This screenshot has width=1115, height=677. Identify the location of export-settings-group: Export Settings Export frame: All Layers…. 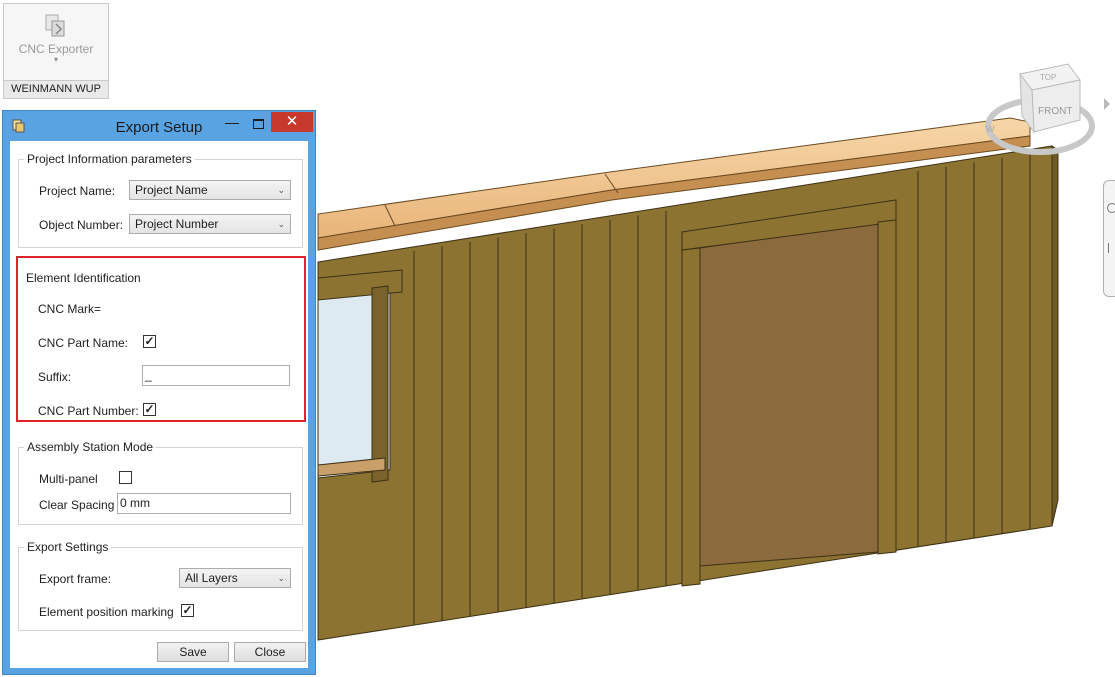
(160, 585).